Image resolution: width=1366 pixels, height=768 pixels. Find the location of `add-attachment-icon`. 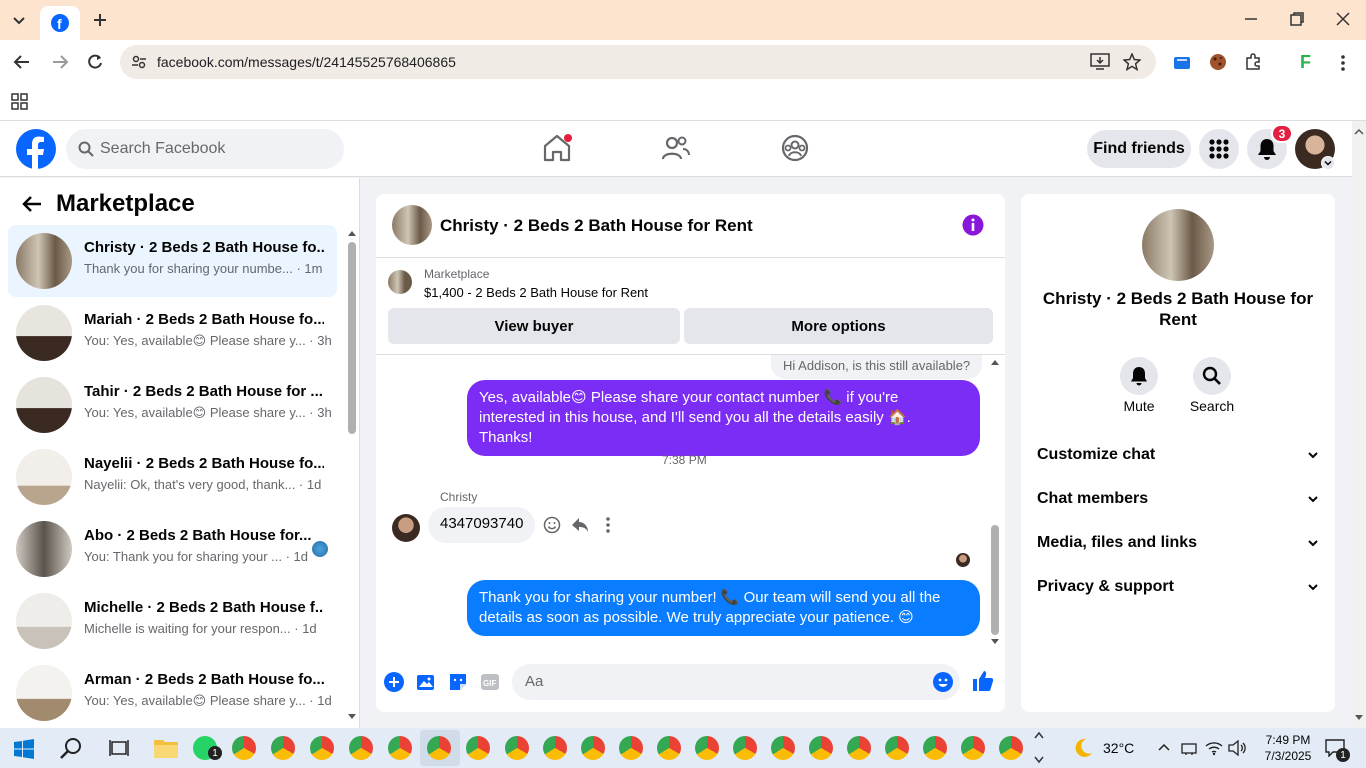

add-attachment-icon is located at coordinates (394, 682).